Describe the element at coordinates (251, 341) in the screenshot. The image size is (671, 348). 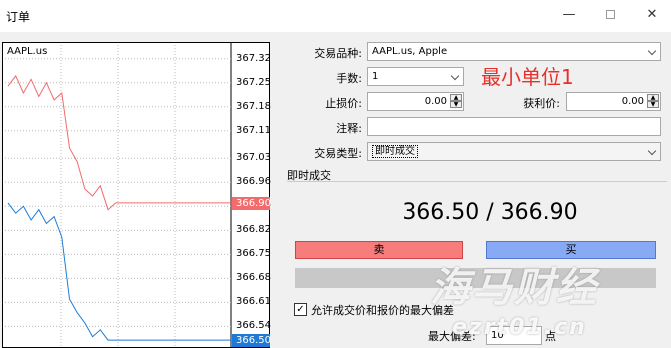
I see `bid-price-tag: 366.50` at that location.